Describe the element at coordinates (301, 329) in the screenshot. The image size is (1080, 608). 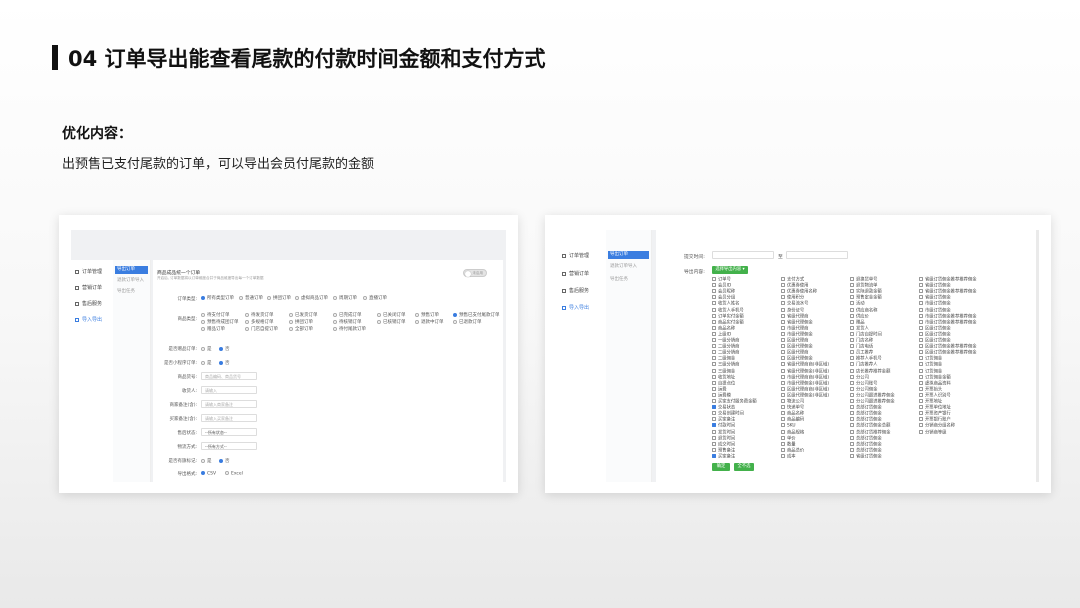
I see `radio-status-17: 全部订单` at that location.